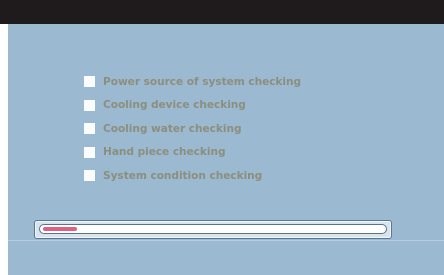  I want to click on progress-bar, so click(213, 229).